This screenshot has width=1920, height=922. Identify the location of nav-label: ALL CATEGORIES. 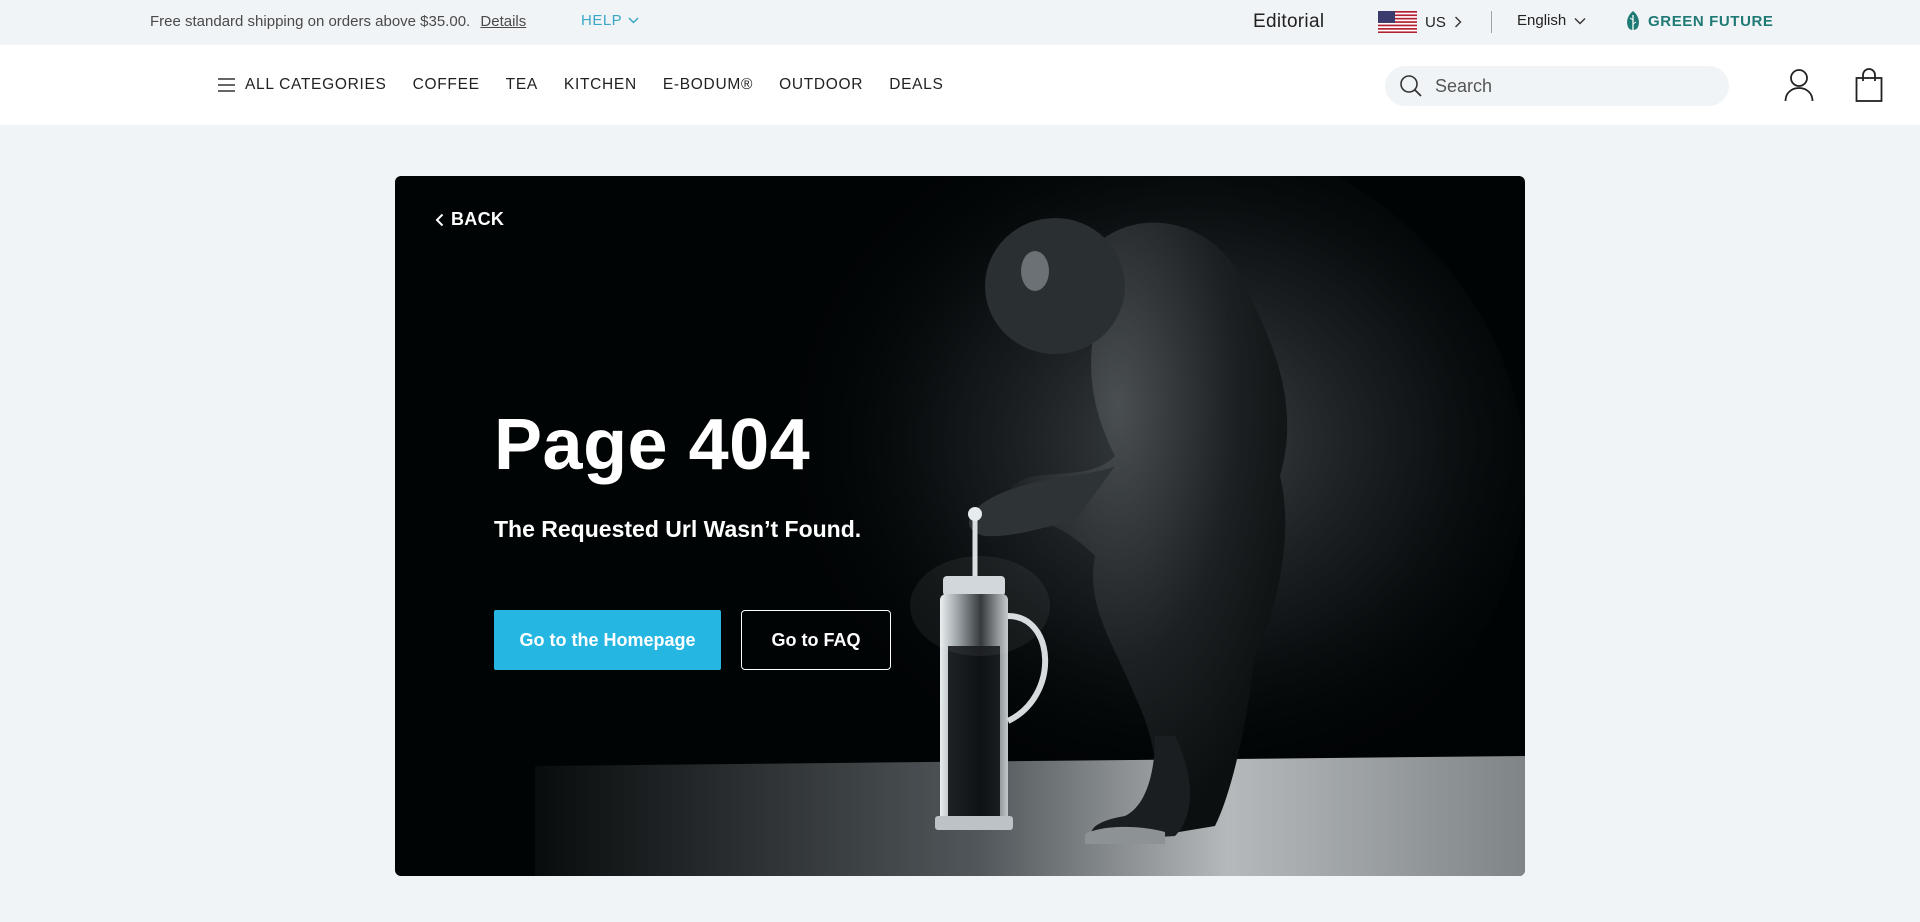
(316, 84).